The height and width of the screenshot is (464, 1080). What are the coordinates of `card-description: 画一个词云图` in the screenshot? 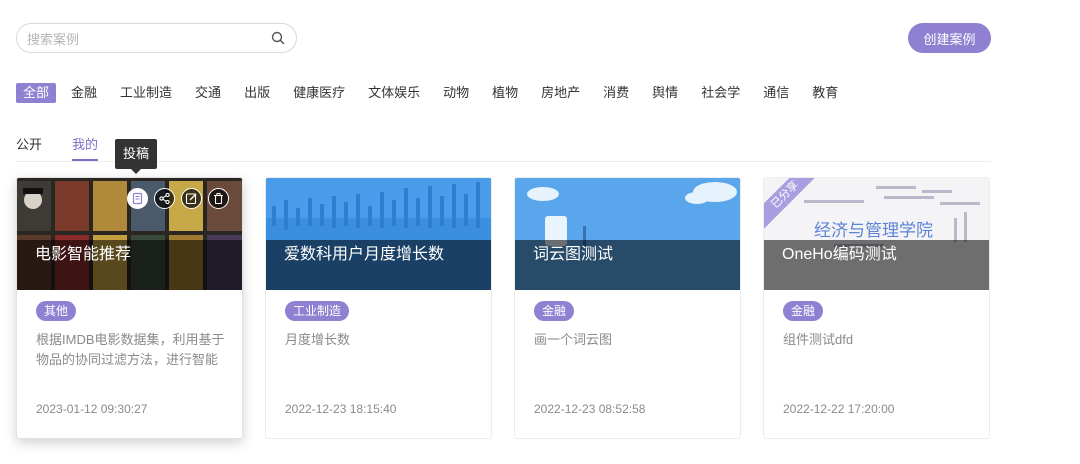 It's located at (573, 339).